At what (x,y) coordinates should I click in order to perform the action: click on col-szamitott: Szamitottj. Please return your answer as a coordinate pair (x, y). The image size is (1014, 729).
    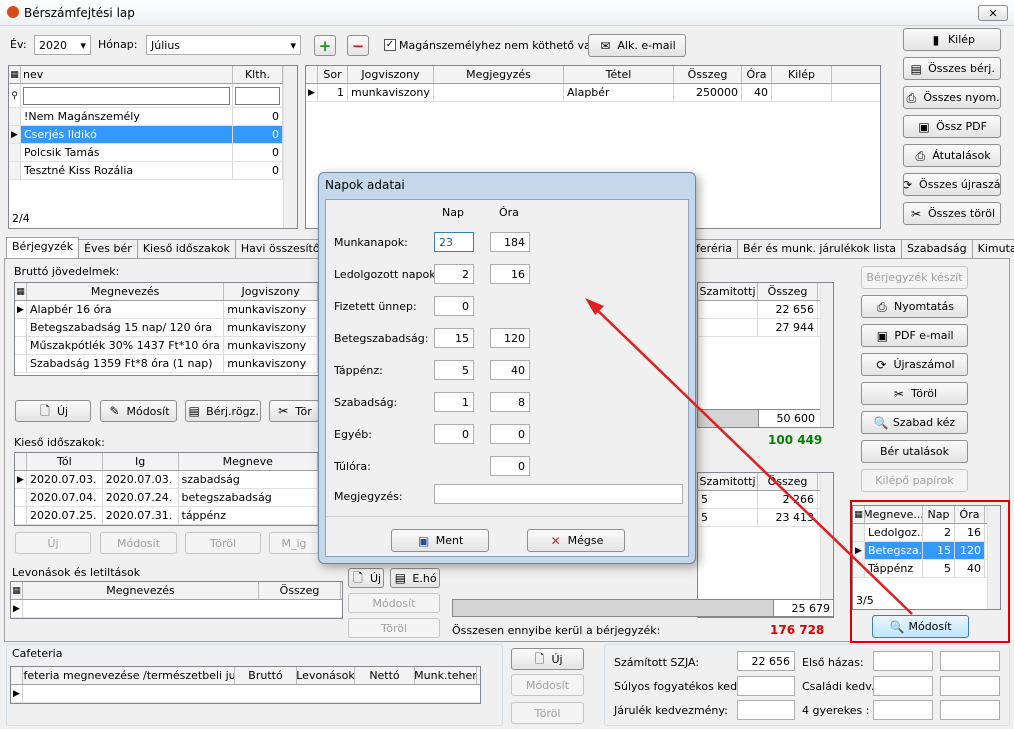
    Looking at the image, I should click on (728, 481).